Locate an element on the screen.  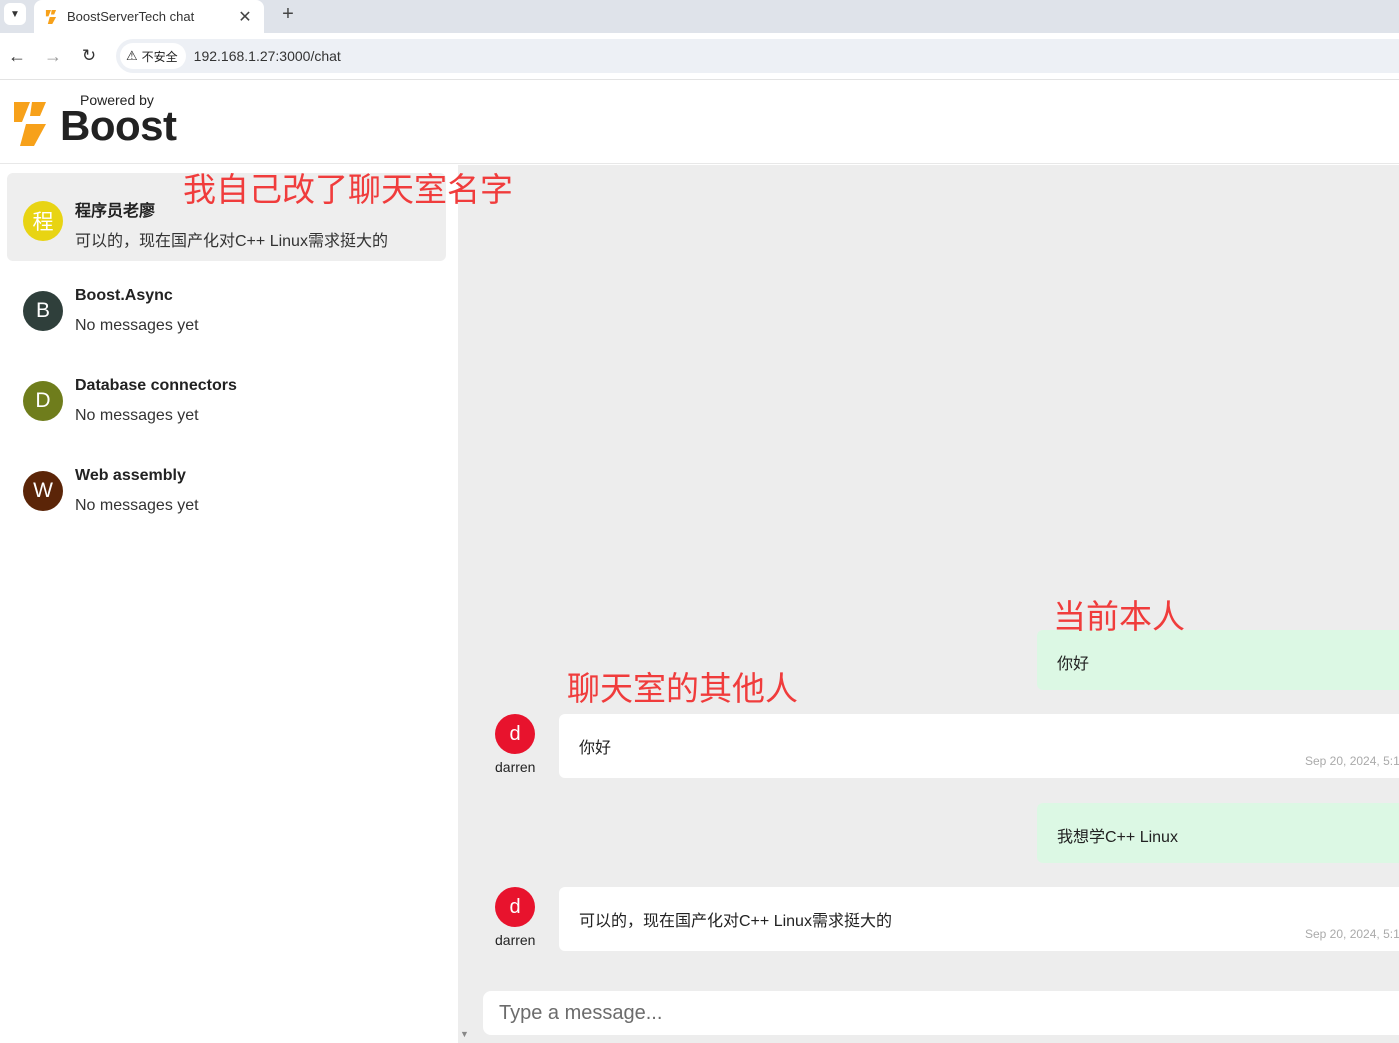
boost-logo-icon is located at coordinates (30, 124).